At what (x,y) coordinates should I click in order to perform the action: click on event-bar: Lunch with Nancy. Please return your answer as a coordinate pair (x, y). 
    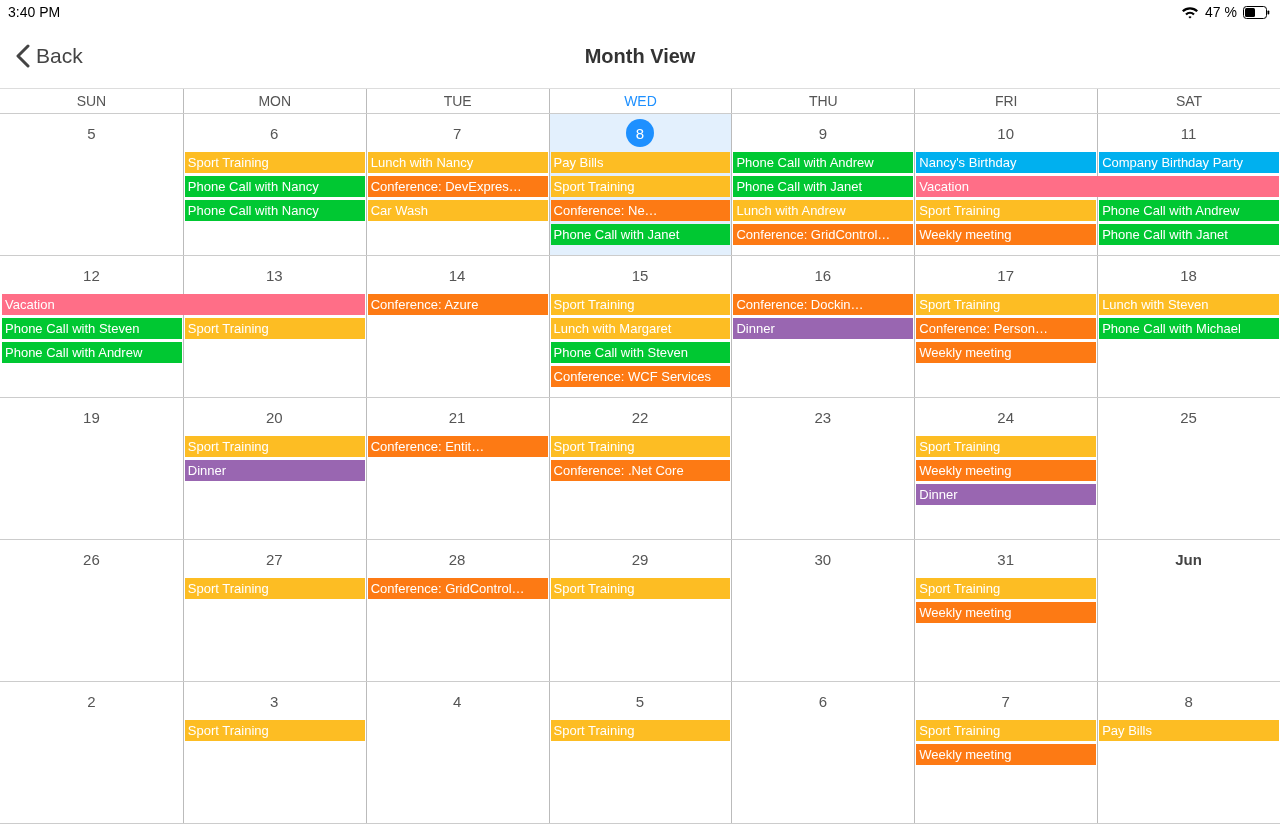
    Looking at the image, I should click on (457, 162).